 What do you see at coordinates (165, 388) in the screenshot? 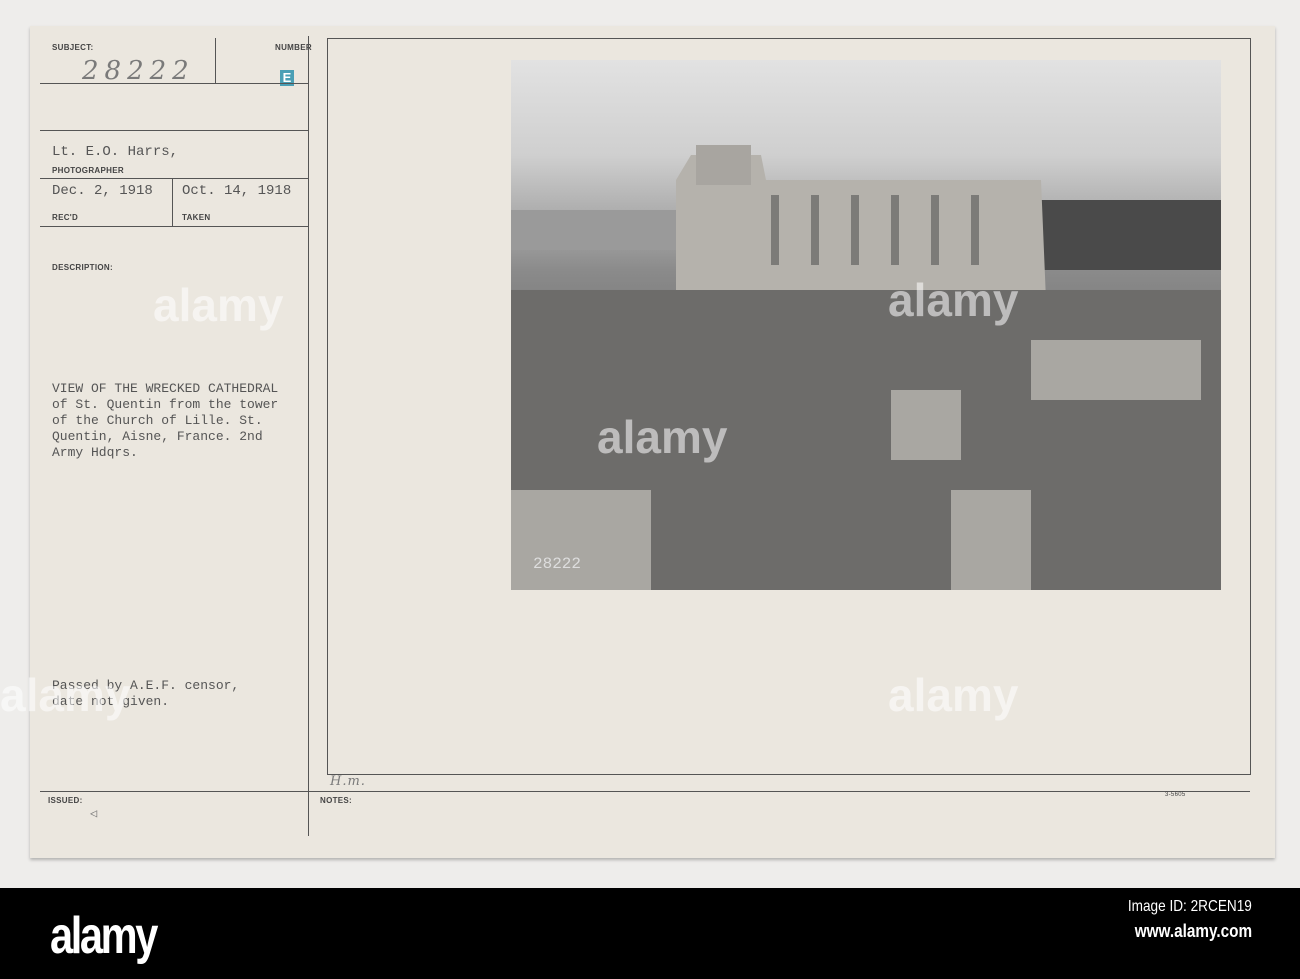
I see `description-line: VIEW OF THE WRECKED CATHEDRAL` at bounding box center [165, 388].